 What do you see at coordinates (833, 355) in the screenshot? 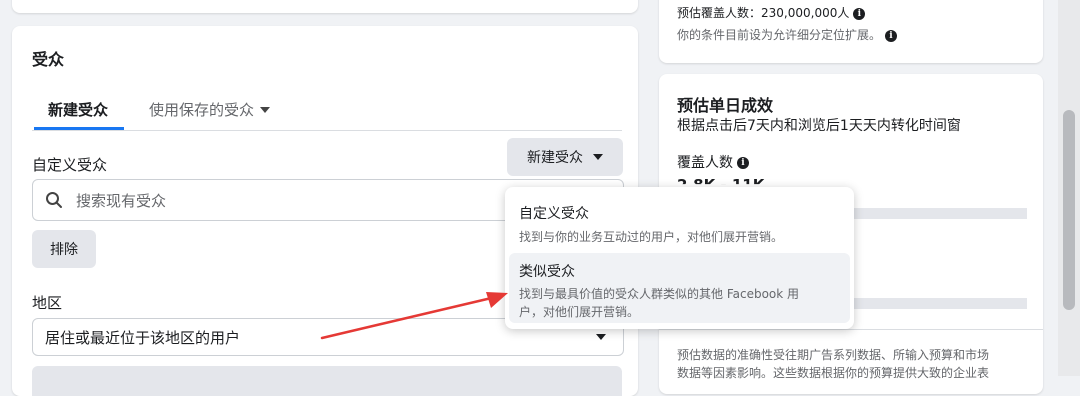
I see `footer-line-1: 预估数据的准确性受往期广告系列数据、所输入预算和市场` at bounding box center [833, 355].